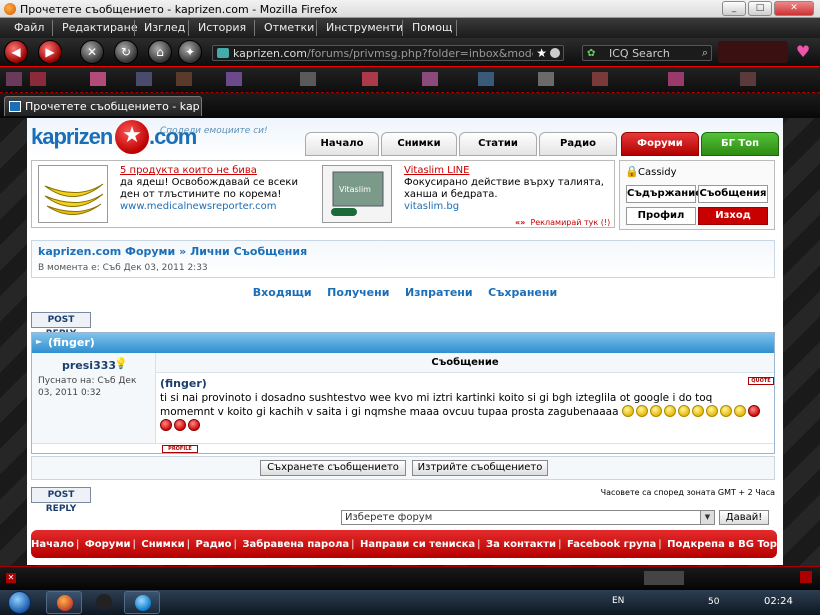 The width and height of the screenshot is (820, 615). What do you see at coordinates (664, 578) in the screenshot?
I see `status-addon` at bounding box center [664, 578].